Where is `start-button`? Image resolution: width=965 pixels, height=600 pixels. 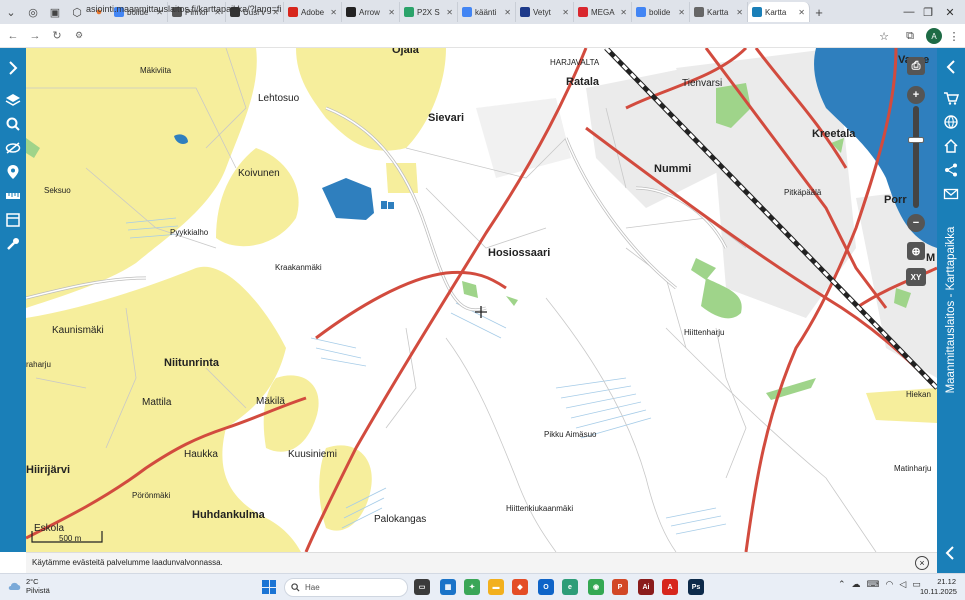
start-button is located at coordinates (269, 587).